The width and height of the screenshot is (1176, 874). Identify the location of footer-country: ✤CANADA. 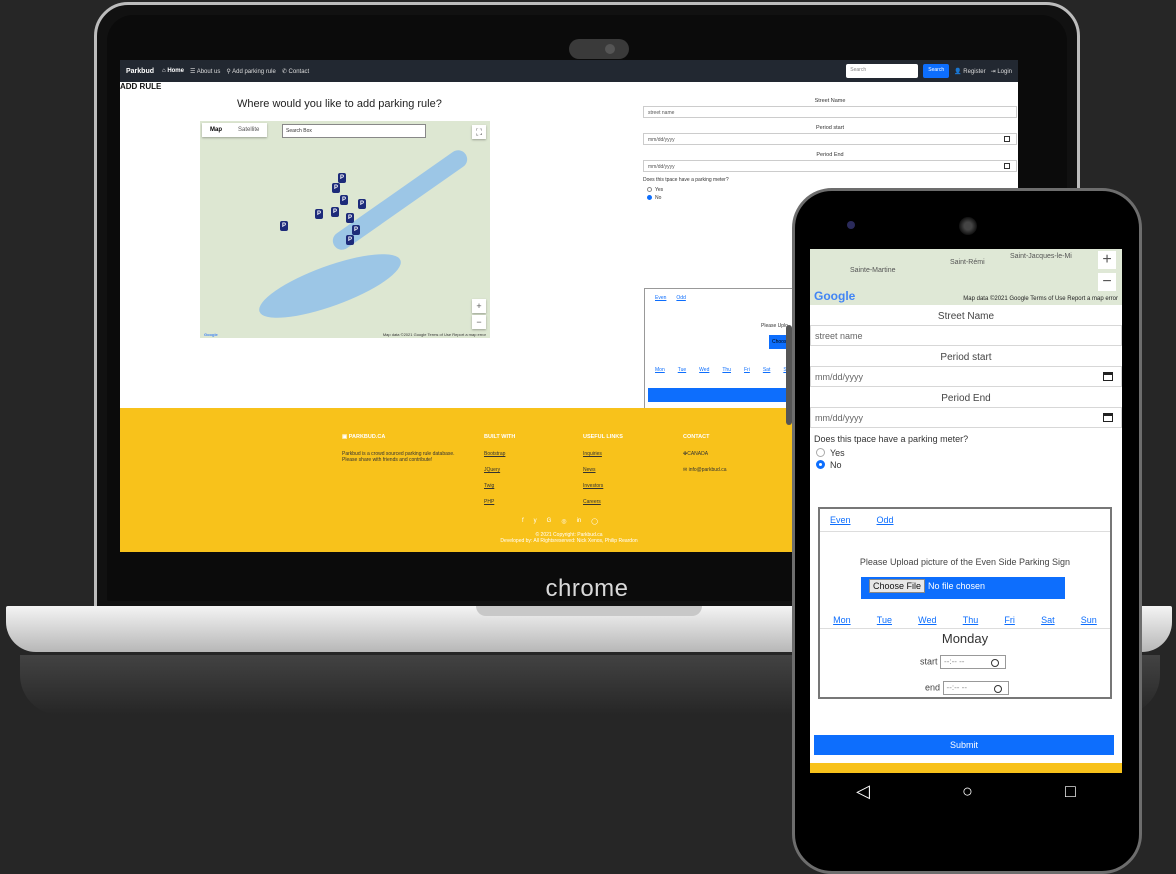
(704, 454).